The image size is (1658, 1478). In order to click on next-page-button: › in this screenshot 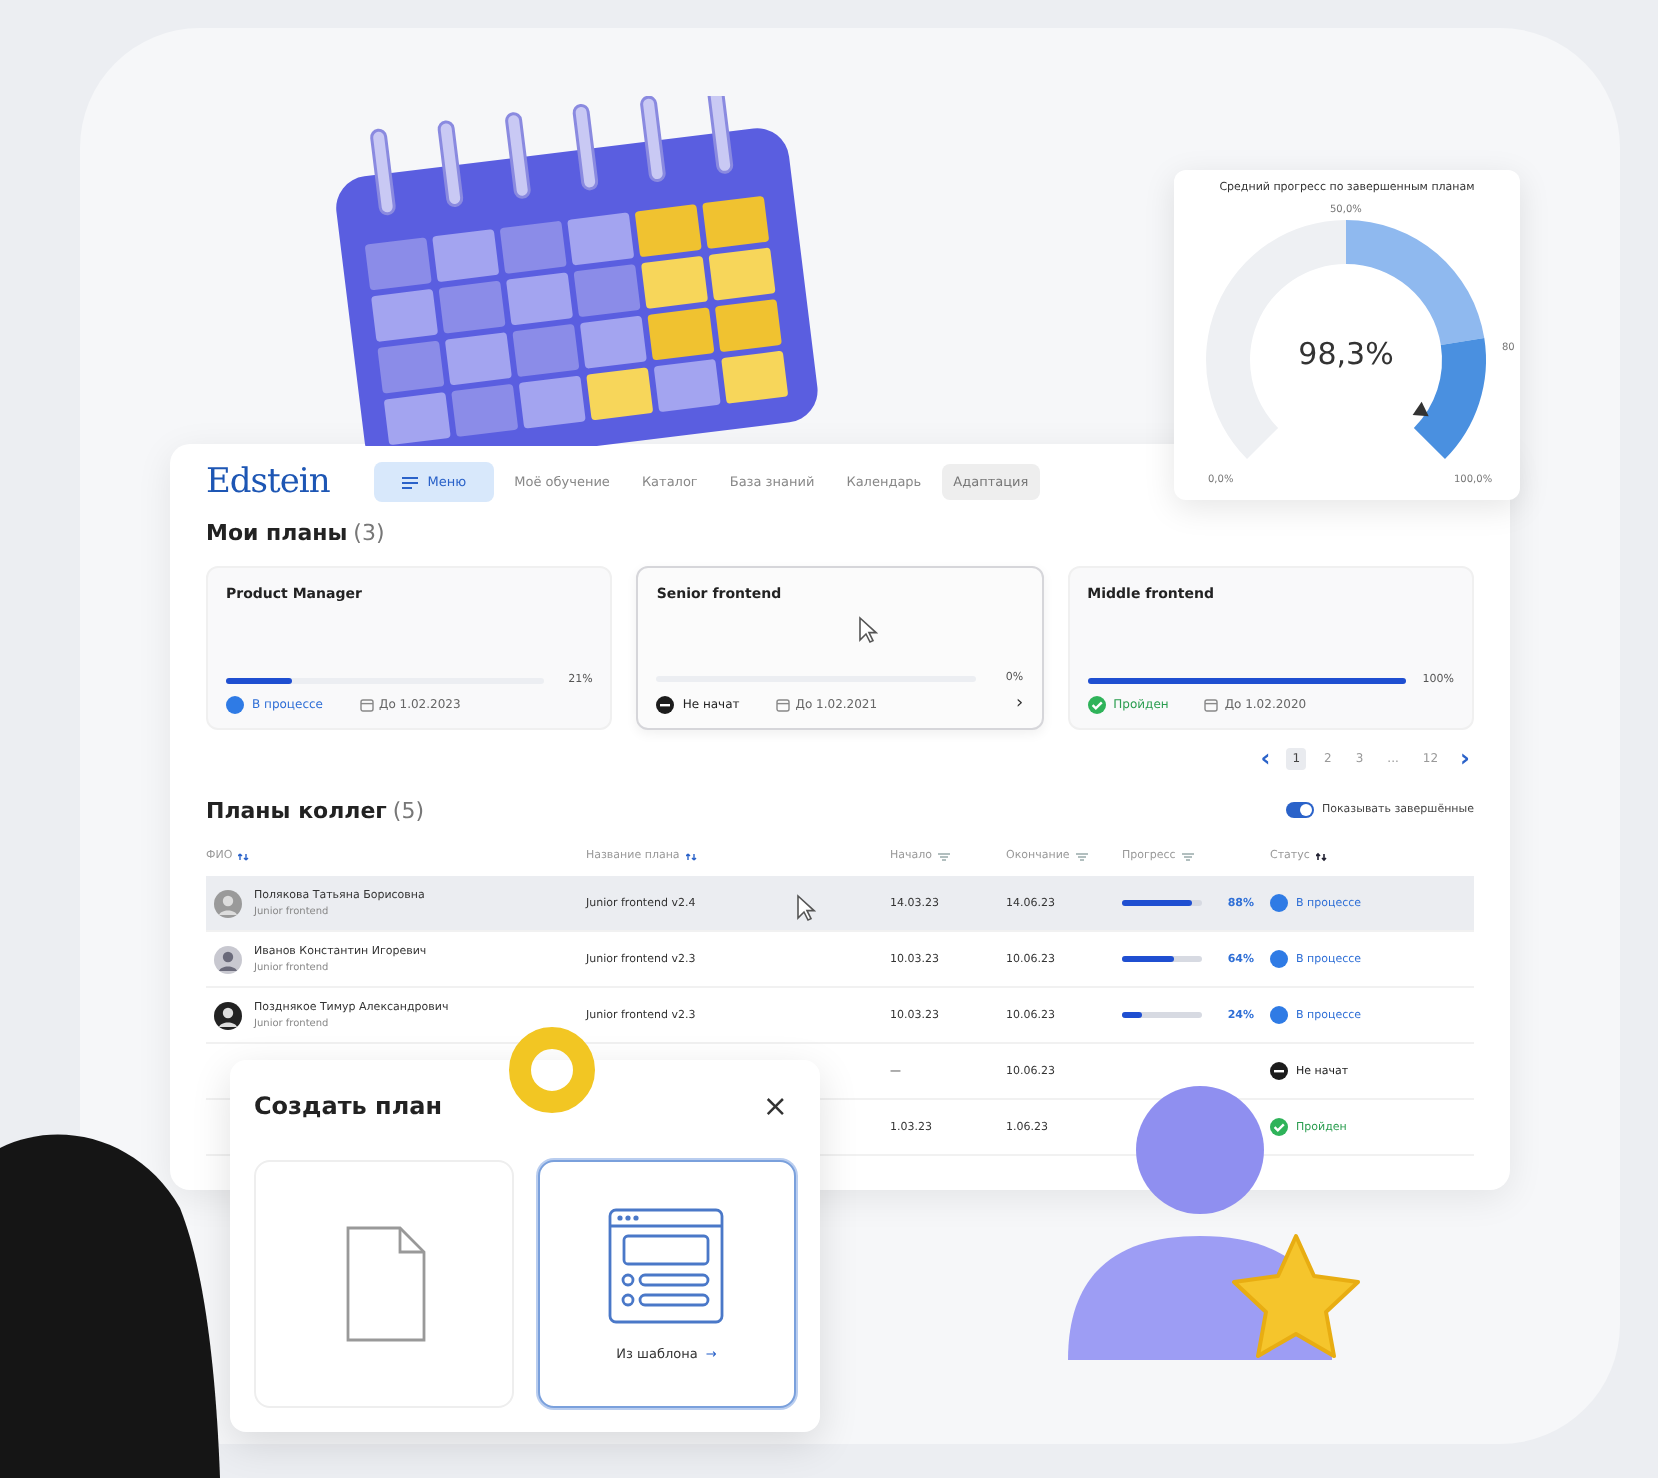, I will do `click(1465, 758)`.